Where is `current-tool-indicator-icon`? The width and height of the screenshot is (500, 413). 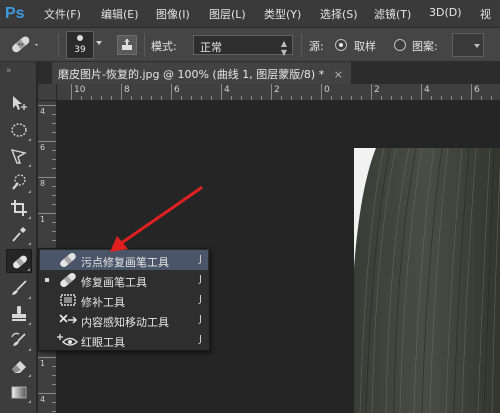 current-tool-indicator-icon is located at coordinates (47, 280).